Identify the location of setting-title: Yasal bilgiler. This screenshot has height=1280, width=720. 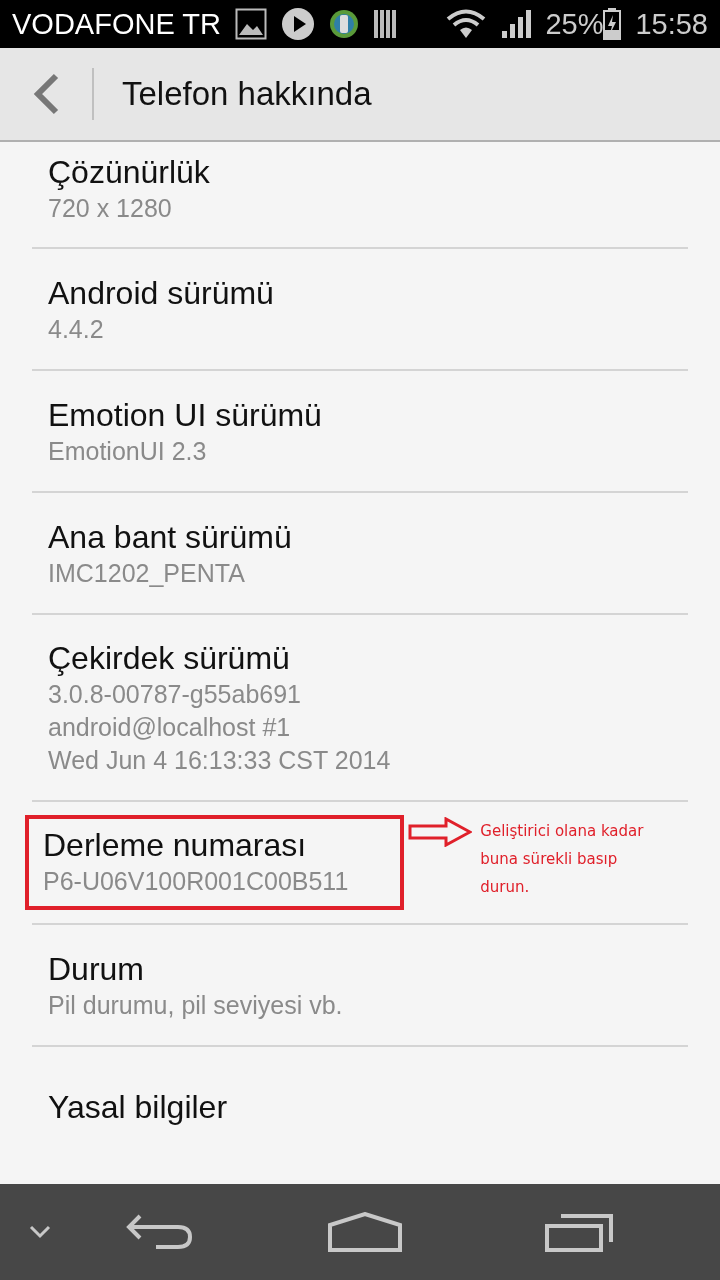
(138, 1107).